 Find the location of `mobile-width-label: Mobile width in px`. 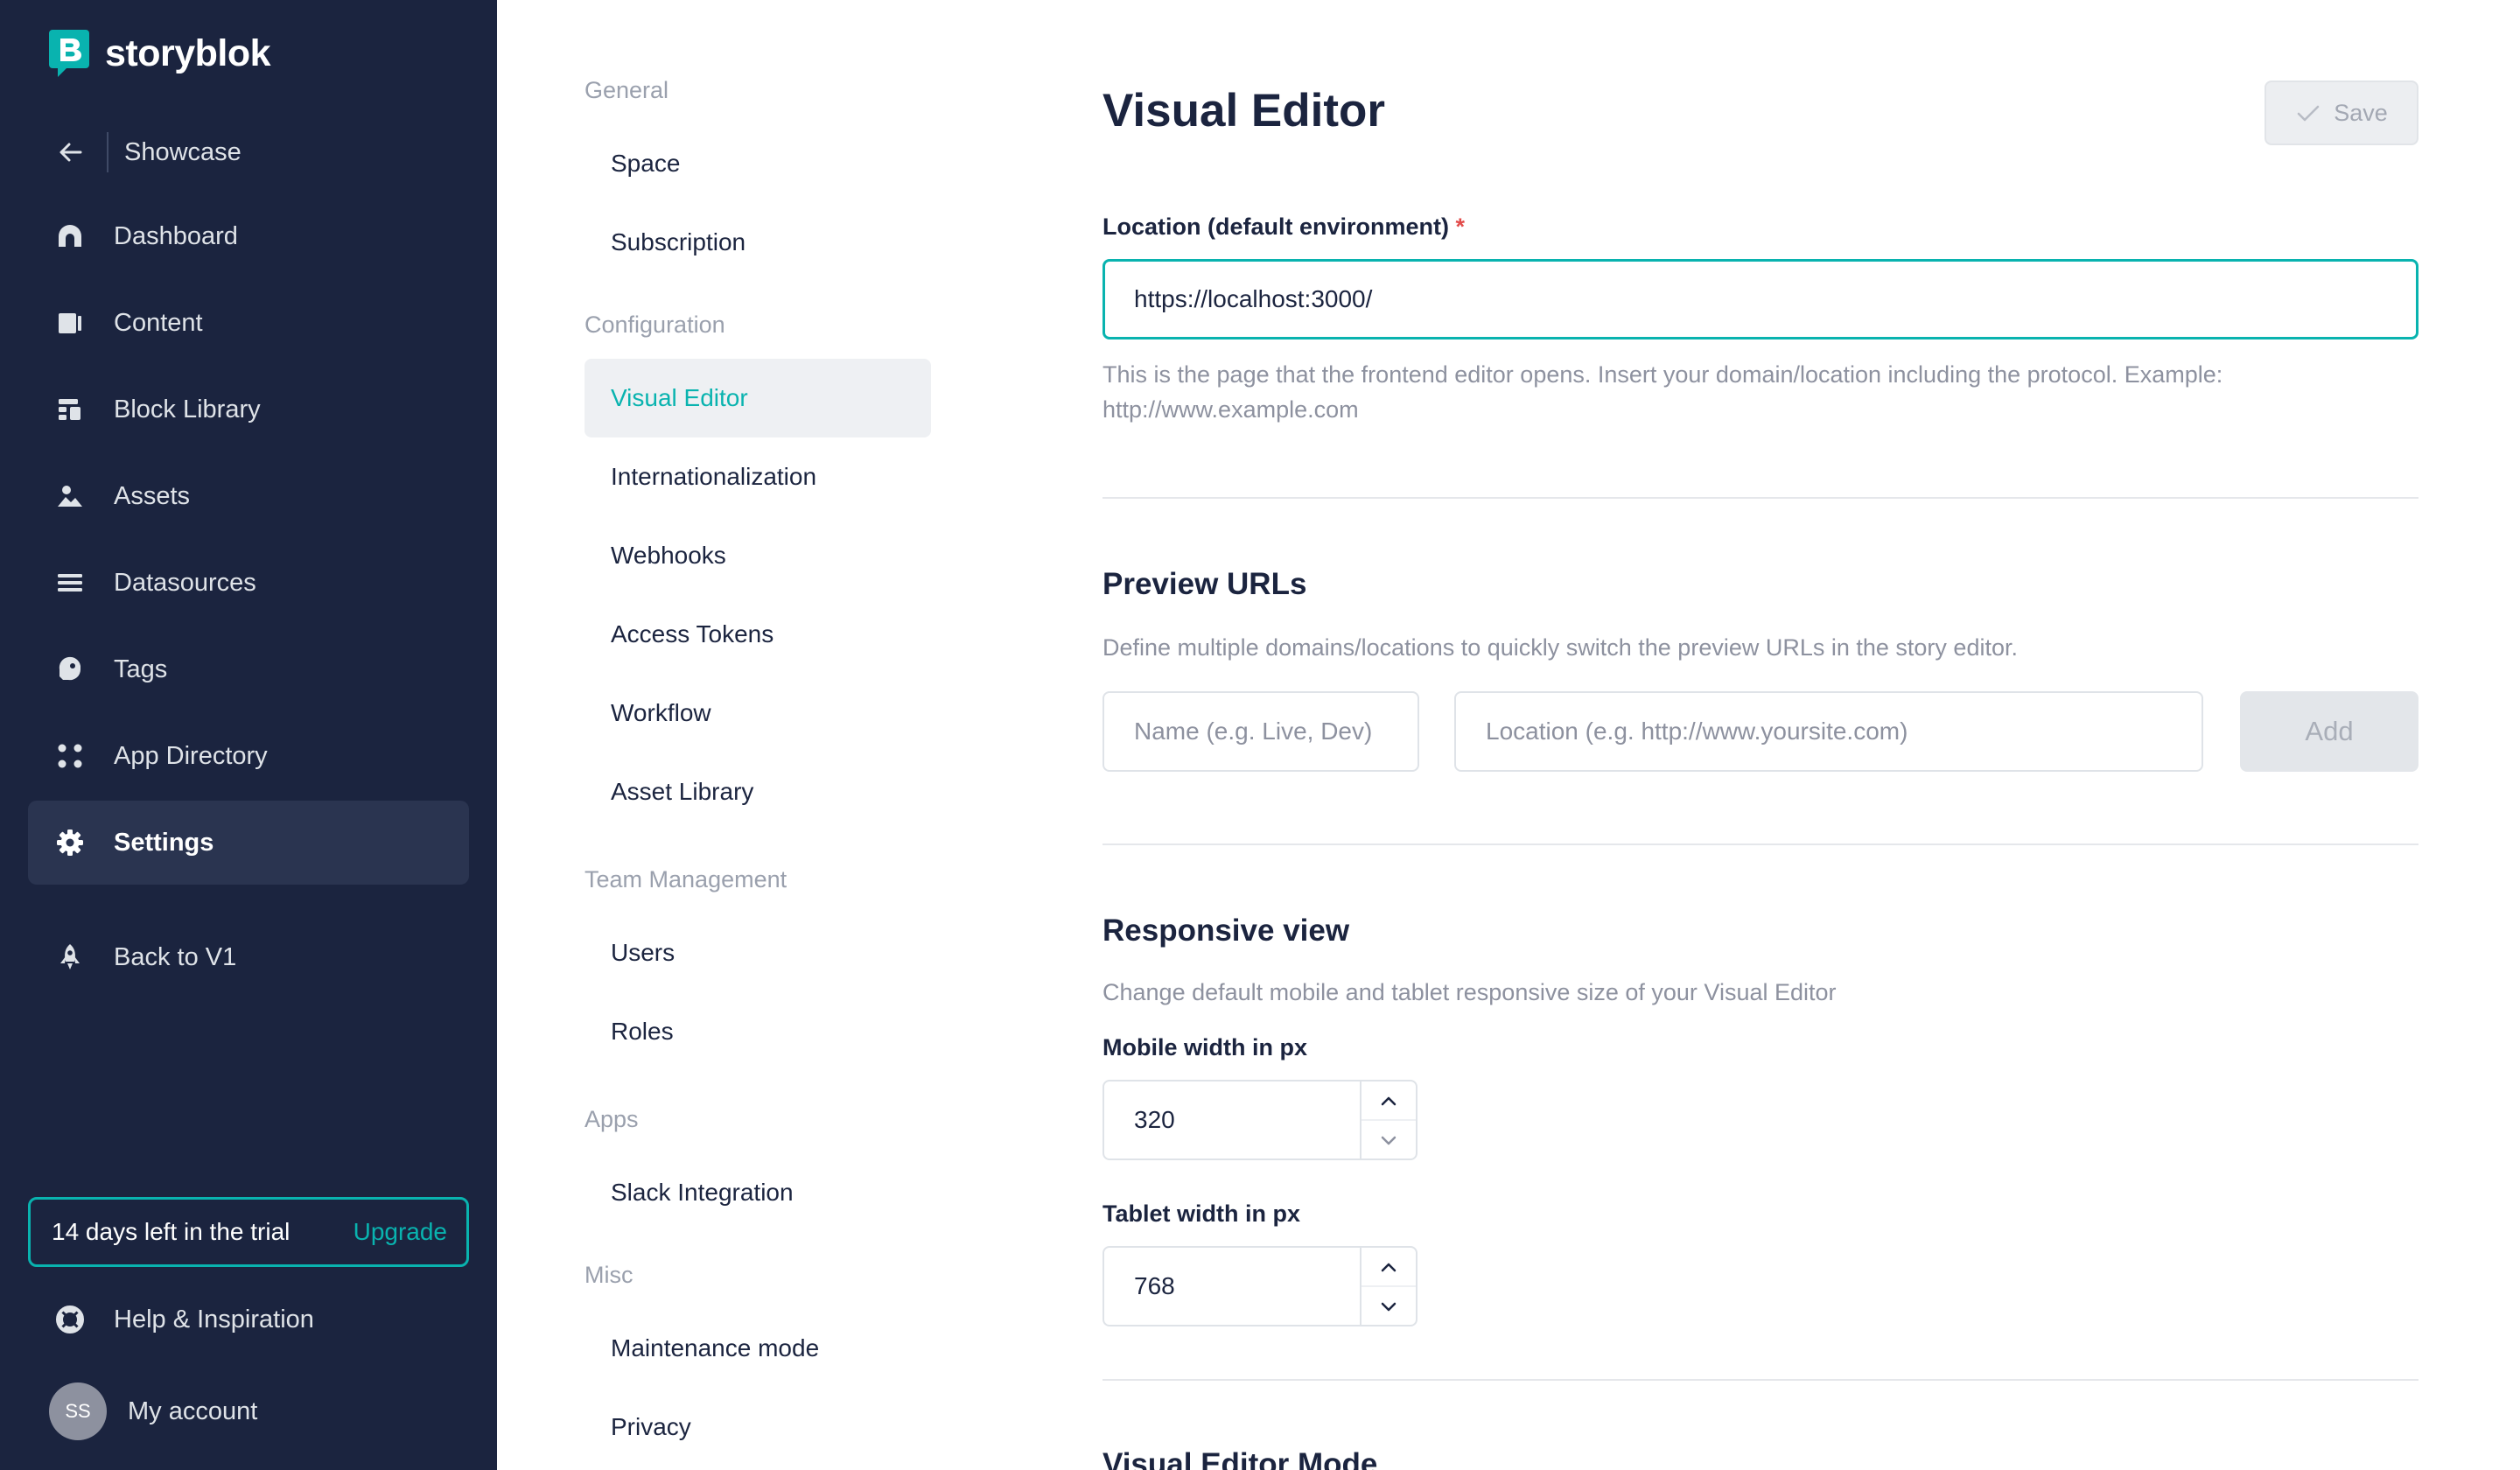

mobile-width-label: Mobile width in px is located at coordinates (1204, 1047).